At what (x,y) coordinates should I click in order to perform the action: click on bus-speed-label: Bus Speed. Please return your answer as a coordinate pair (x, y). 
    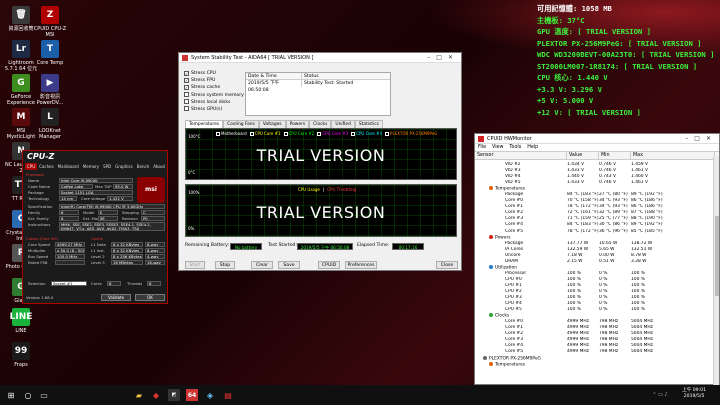
    Looking at the image, I should click on (38, 256).